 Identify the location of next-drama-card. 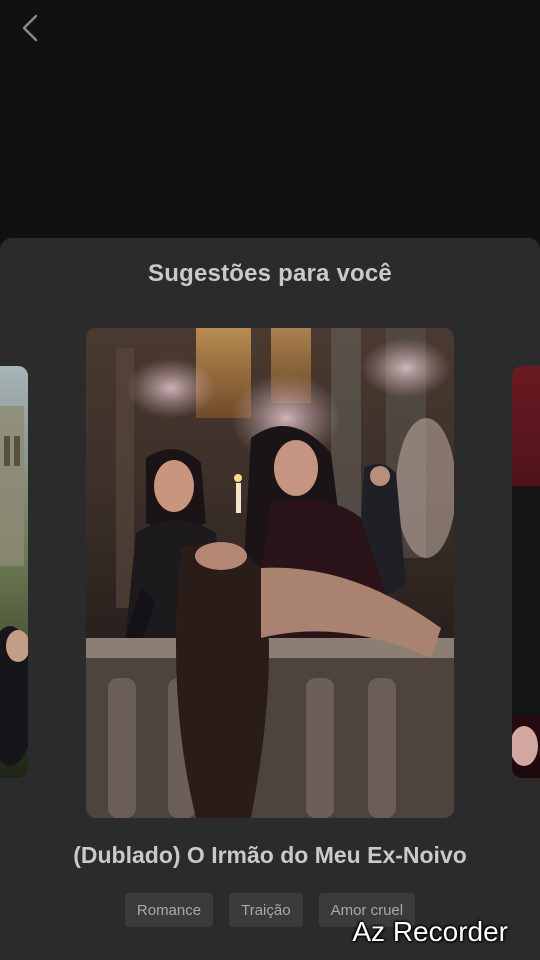
(526, 572).